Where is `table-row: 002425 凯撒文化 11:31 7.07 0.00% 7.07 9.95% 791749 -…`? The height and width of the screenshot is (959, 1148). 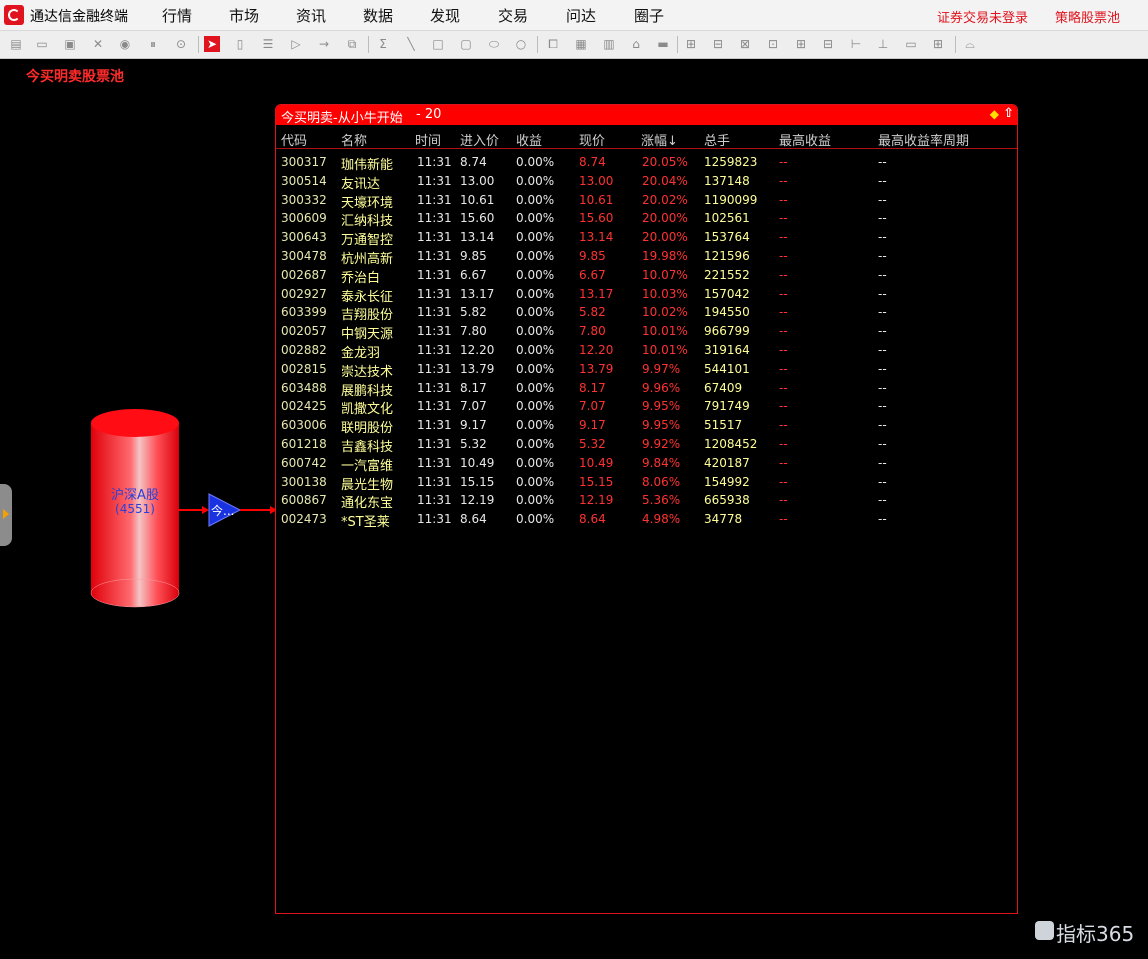 table-row: 002425 凯撒文化 11:31 7.07 0.00% 7.07 9.95% 791749 -… is located at coordinates (646, 407).